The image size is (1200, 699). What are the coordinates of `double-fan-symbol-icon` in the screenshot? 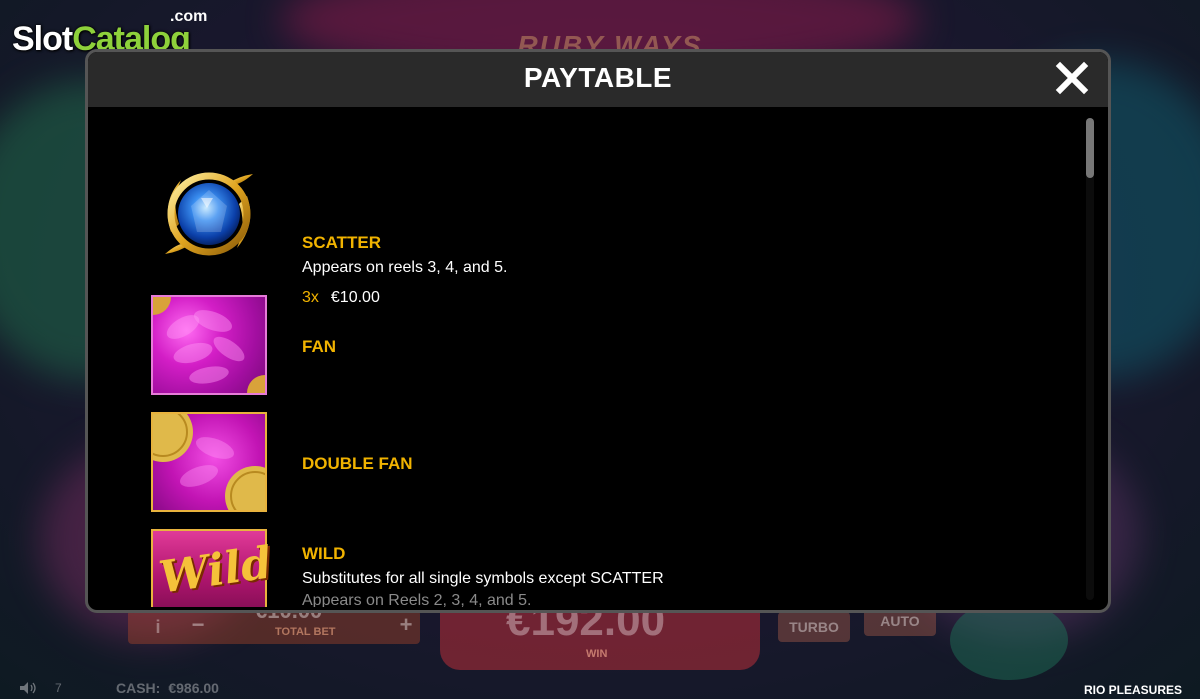 It's located at (209, 462).